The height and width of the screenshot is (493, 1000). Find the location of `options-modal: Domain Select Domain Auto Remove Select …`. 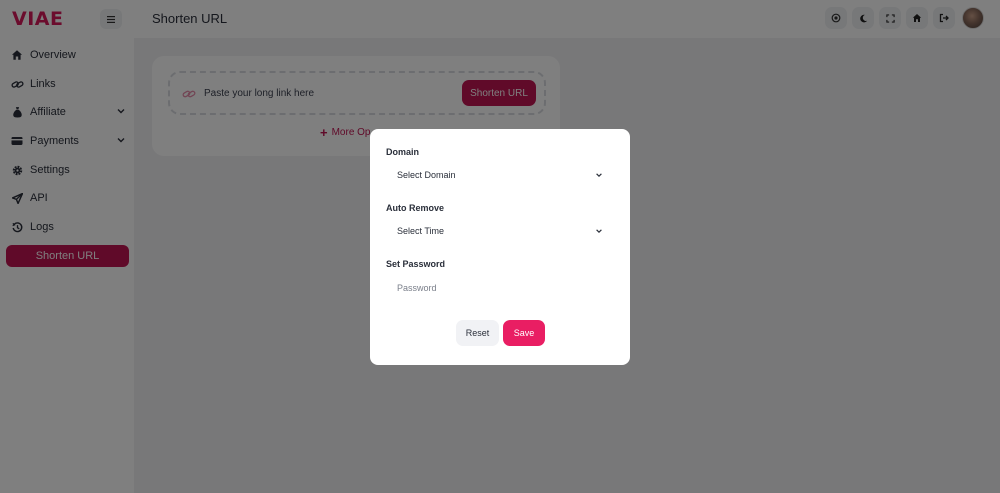

options-modal: Domain Select Domain Auto Remove Select … is located at coordinates (500, 247).